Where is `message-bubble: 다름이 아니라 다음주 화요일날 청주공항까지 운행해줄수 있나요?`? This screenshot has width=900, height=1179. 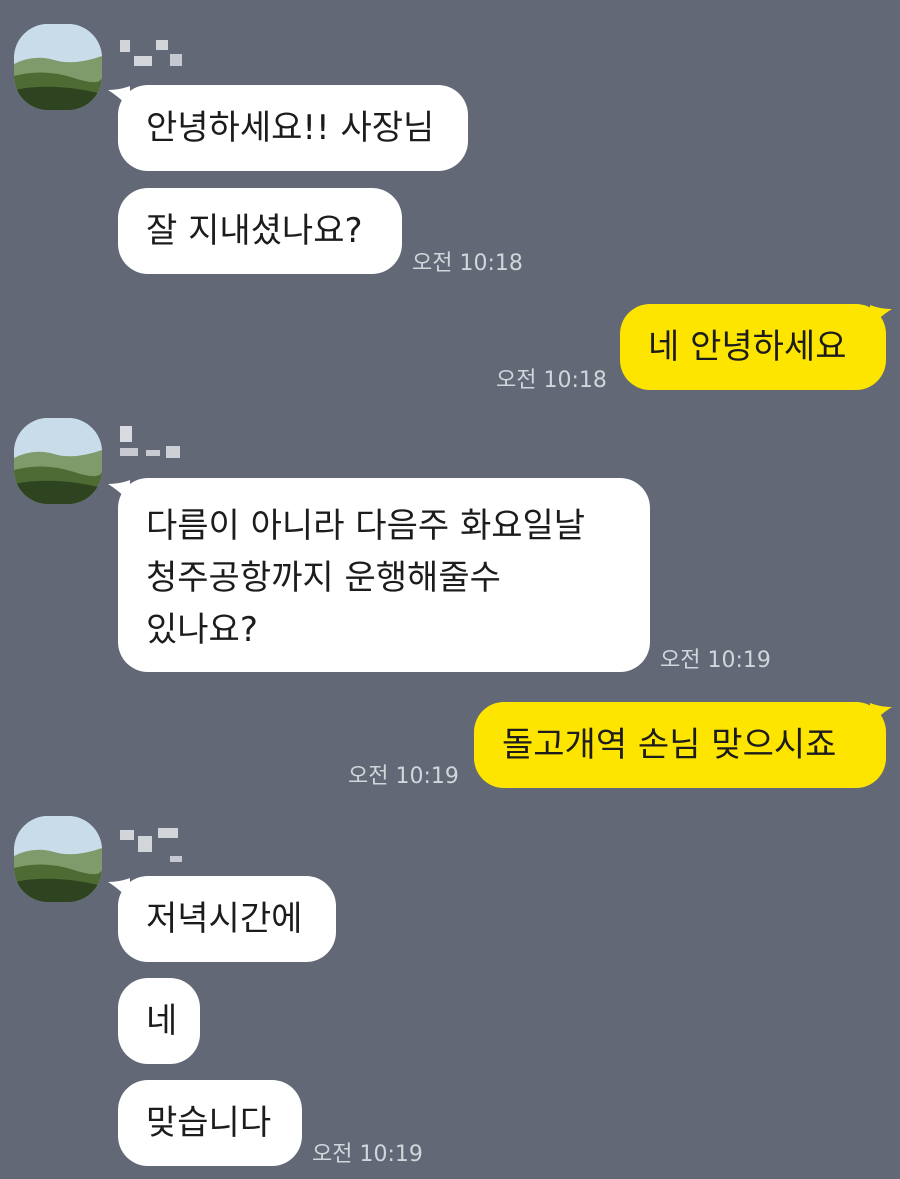 message-bubble: 다름이 아니라 다음주 화요일날 청주공항까지 운행해줄수 있나요? is located at coordinates (384, 575).